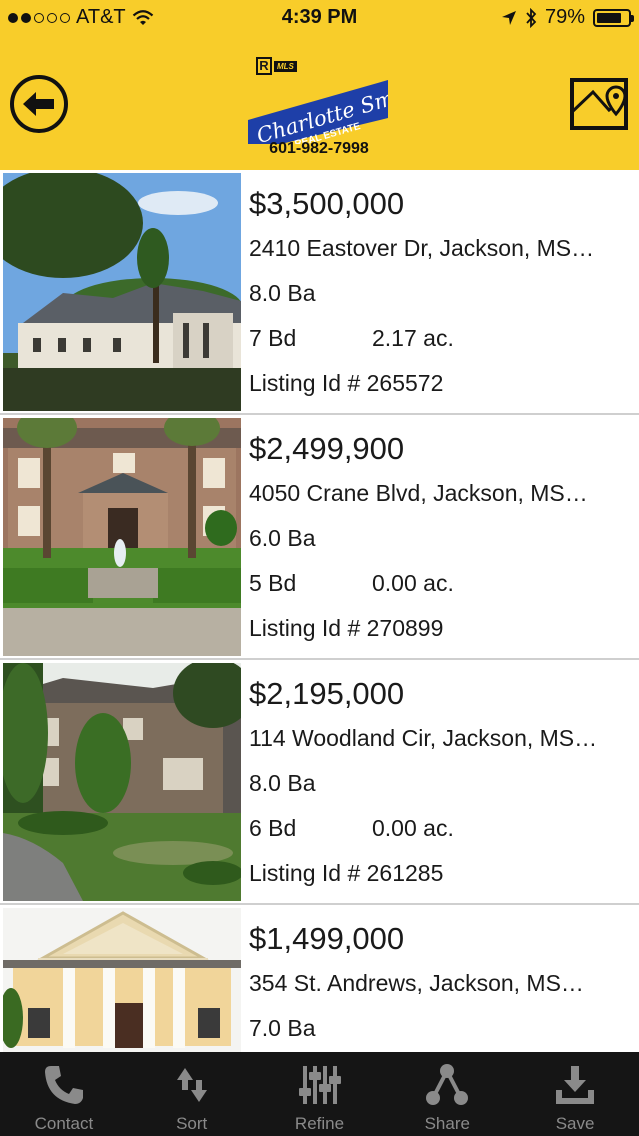  I want to click on sliders-icon, so click(320, 1085).